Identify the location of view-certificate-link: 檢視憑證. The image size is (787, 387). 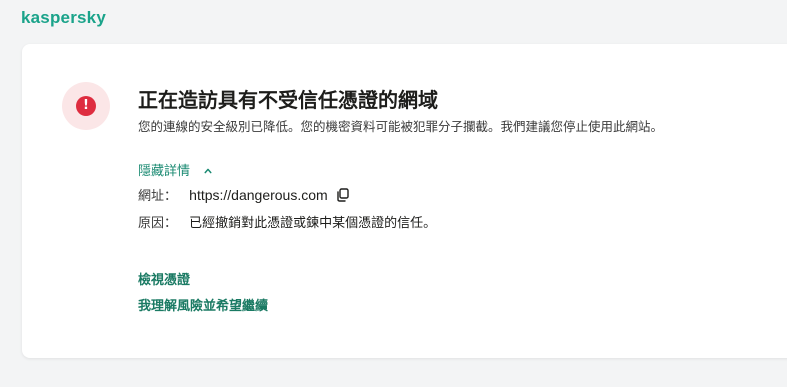
(164, 278).